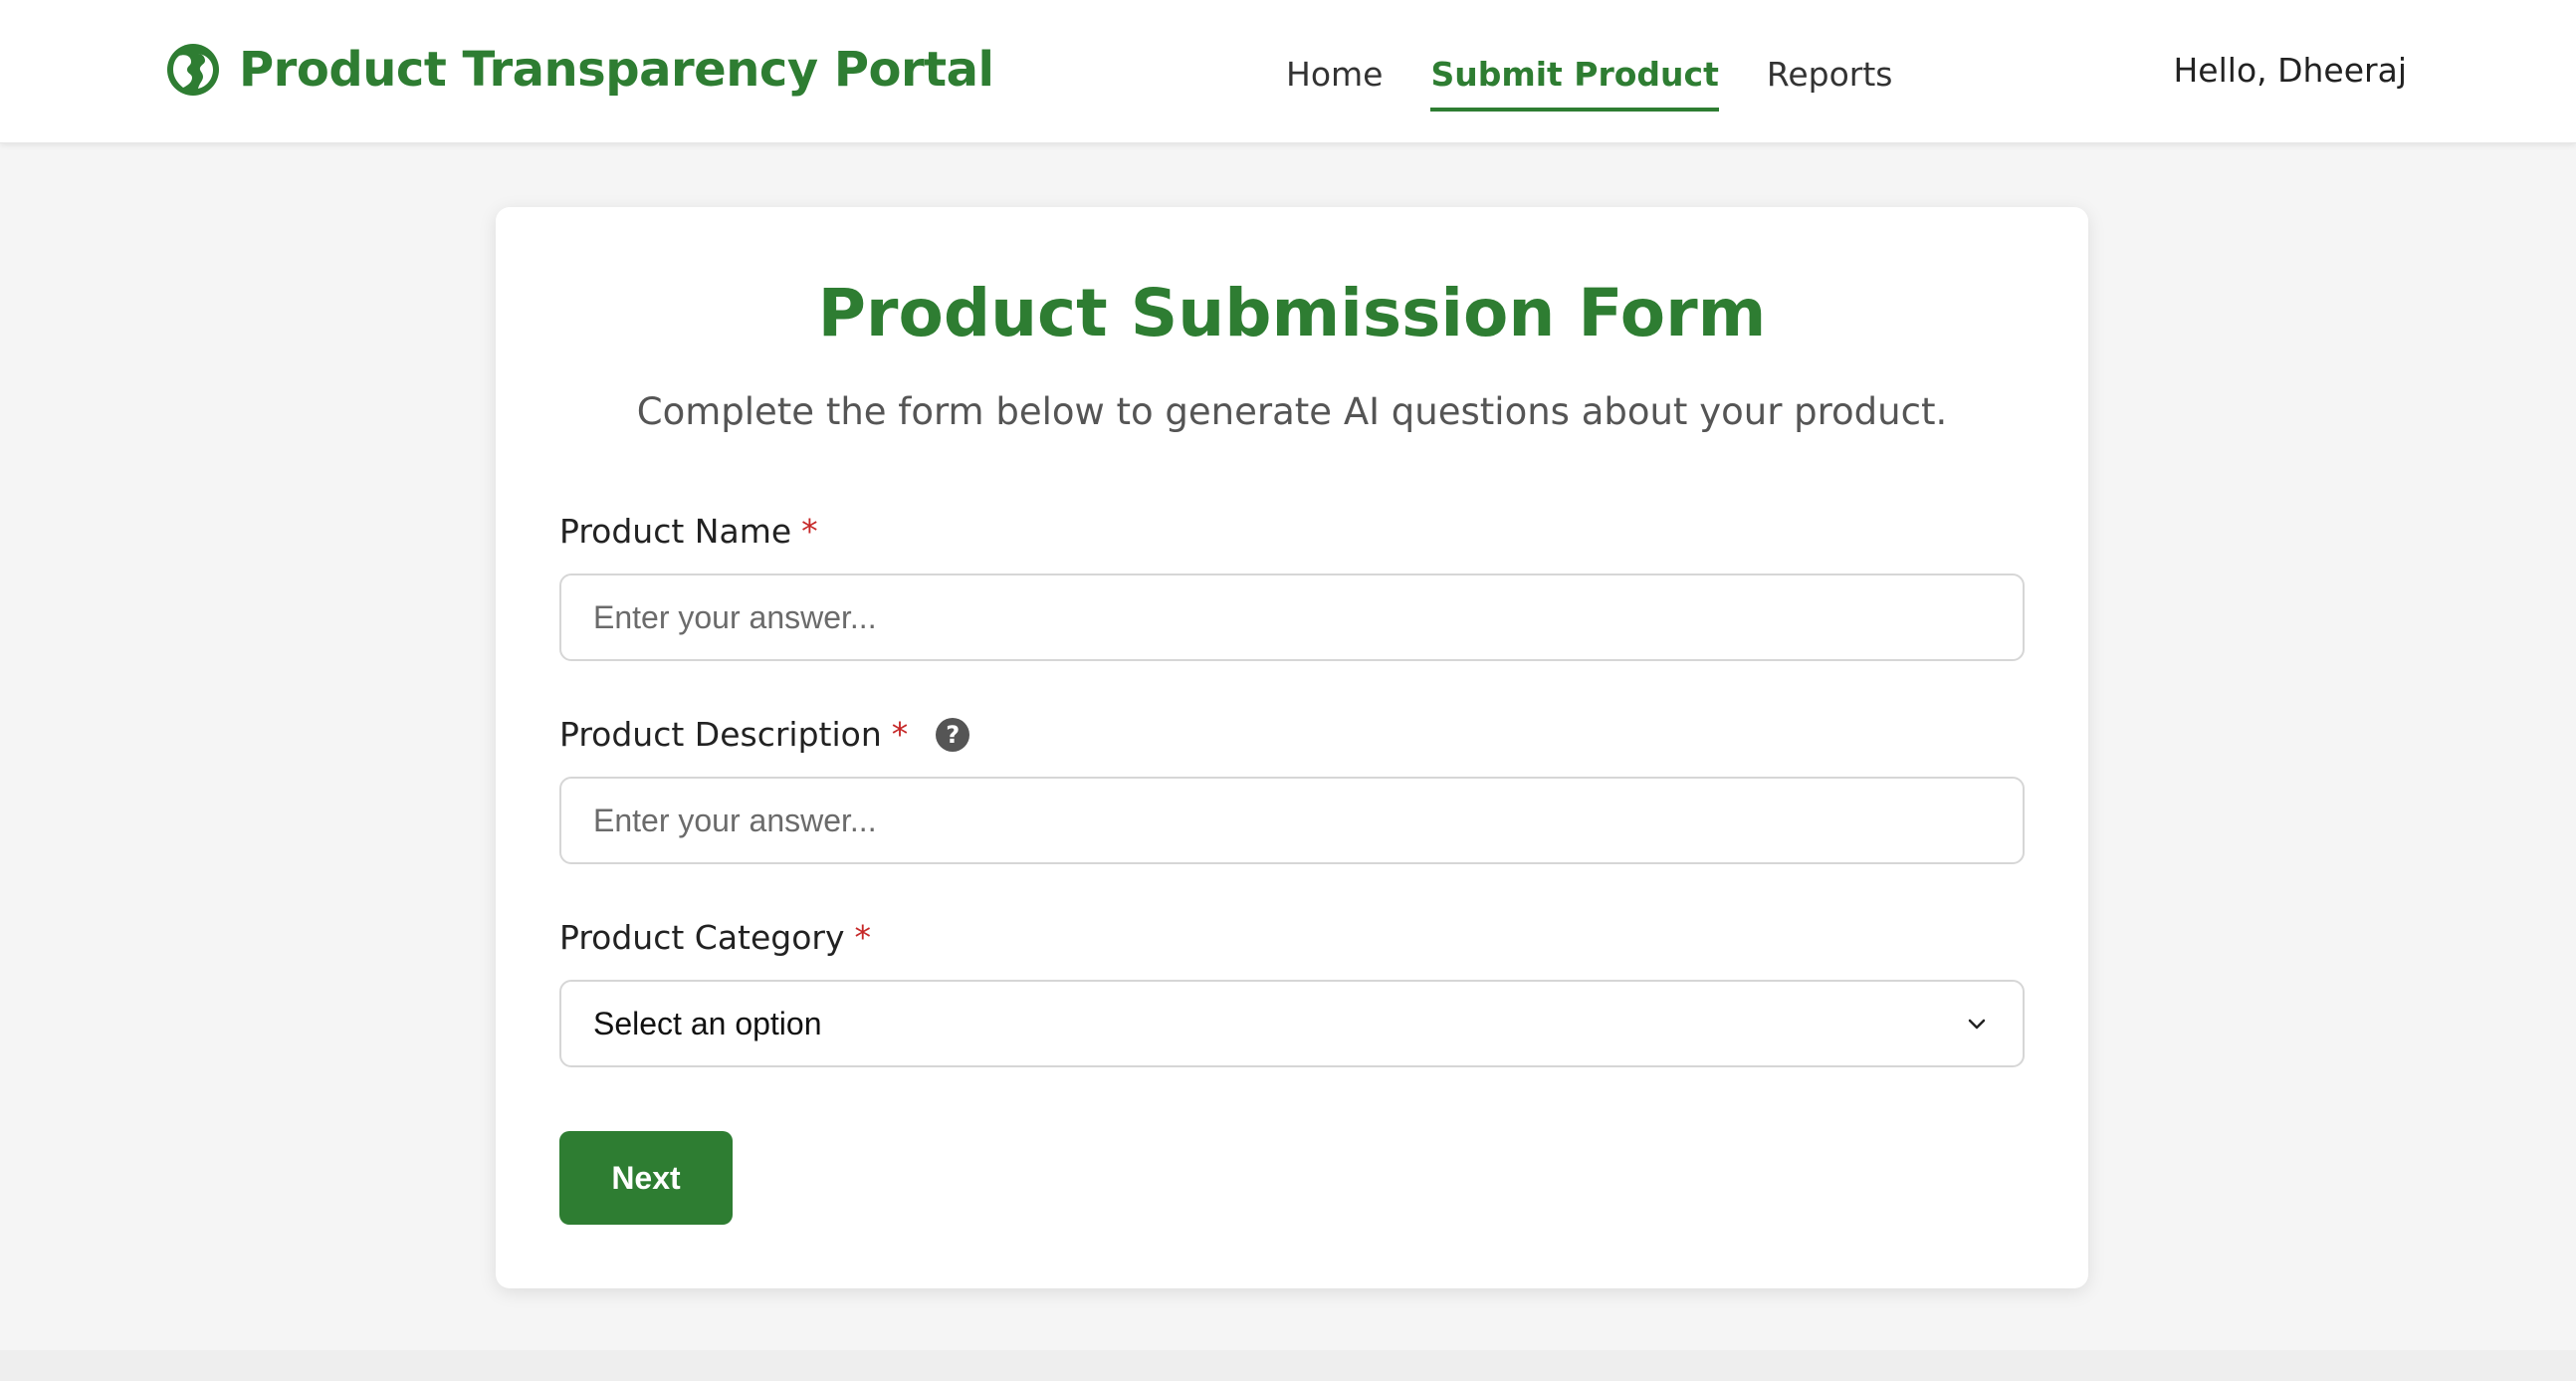 The height and width of the screenshot is (1381, 2576). I want to click on form-title: Product Submission Form, so click(1292, 313).